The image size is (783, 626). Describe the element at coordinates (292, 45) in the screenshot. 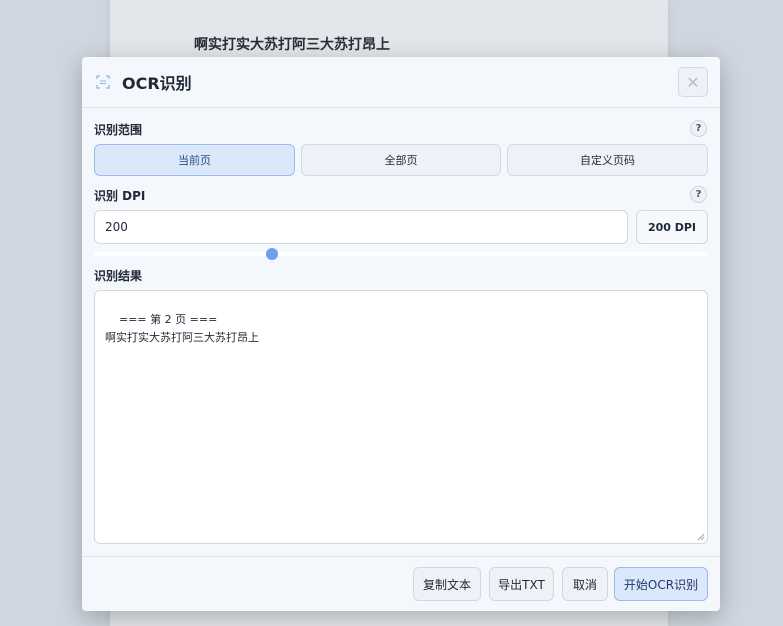

I see `background-page-text: 啊实打实大苏打阿三大苏打昂上` at that location.